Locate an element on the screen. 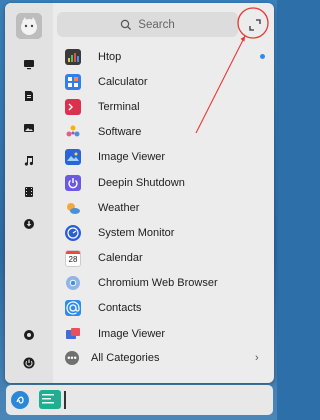 The image size is (320, 420). all-categories-button: ••• All Categories › is located at coordinates (164, 358).